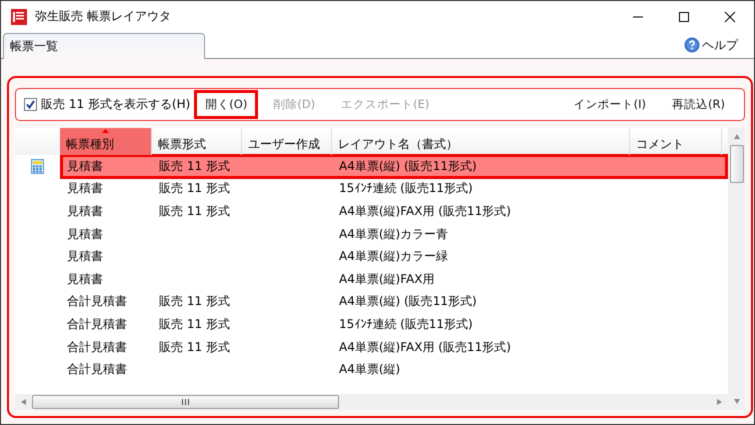 The image size is (755, 425). I want to click on table-row: 見積書 販売 11 形式 A4単票(縦)FAX用 (販売11形式), so click(394, 211).